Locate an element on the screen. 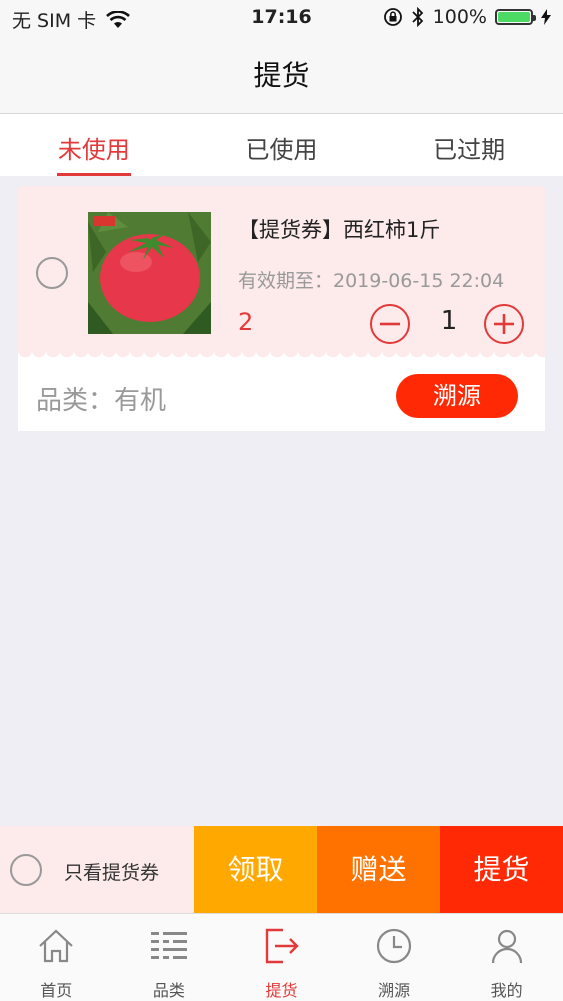 This screenshot has width=563, height=1001. only-coupon-filter: 只看提货券 is located at coordinates (97, 869).